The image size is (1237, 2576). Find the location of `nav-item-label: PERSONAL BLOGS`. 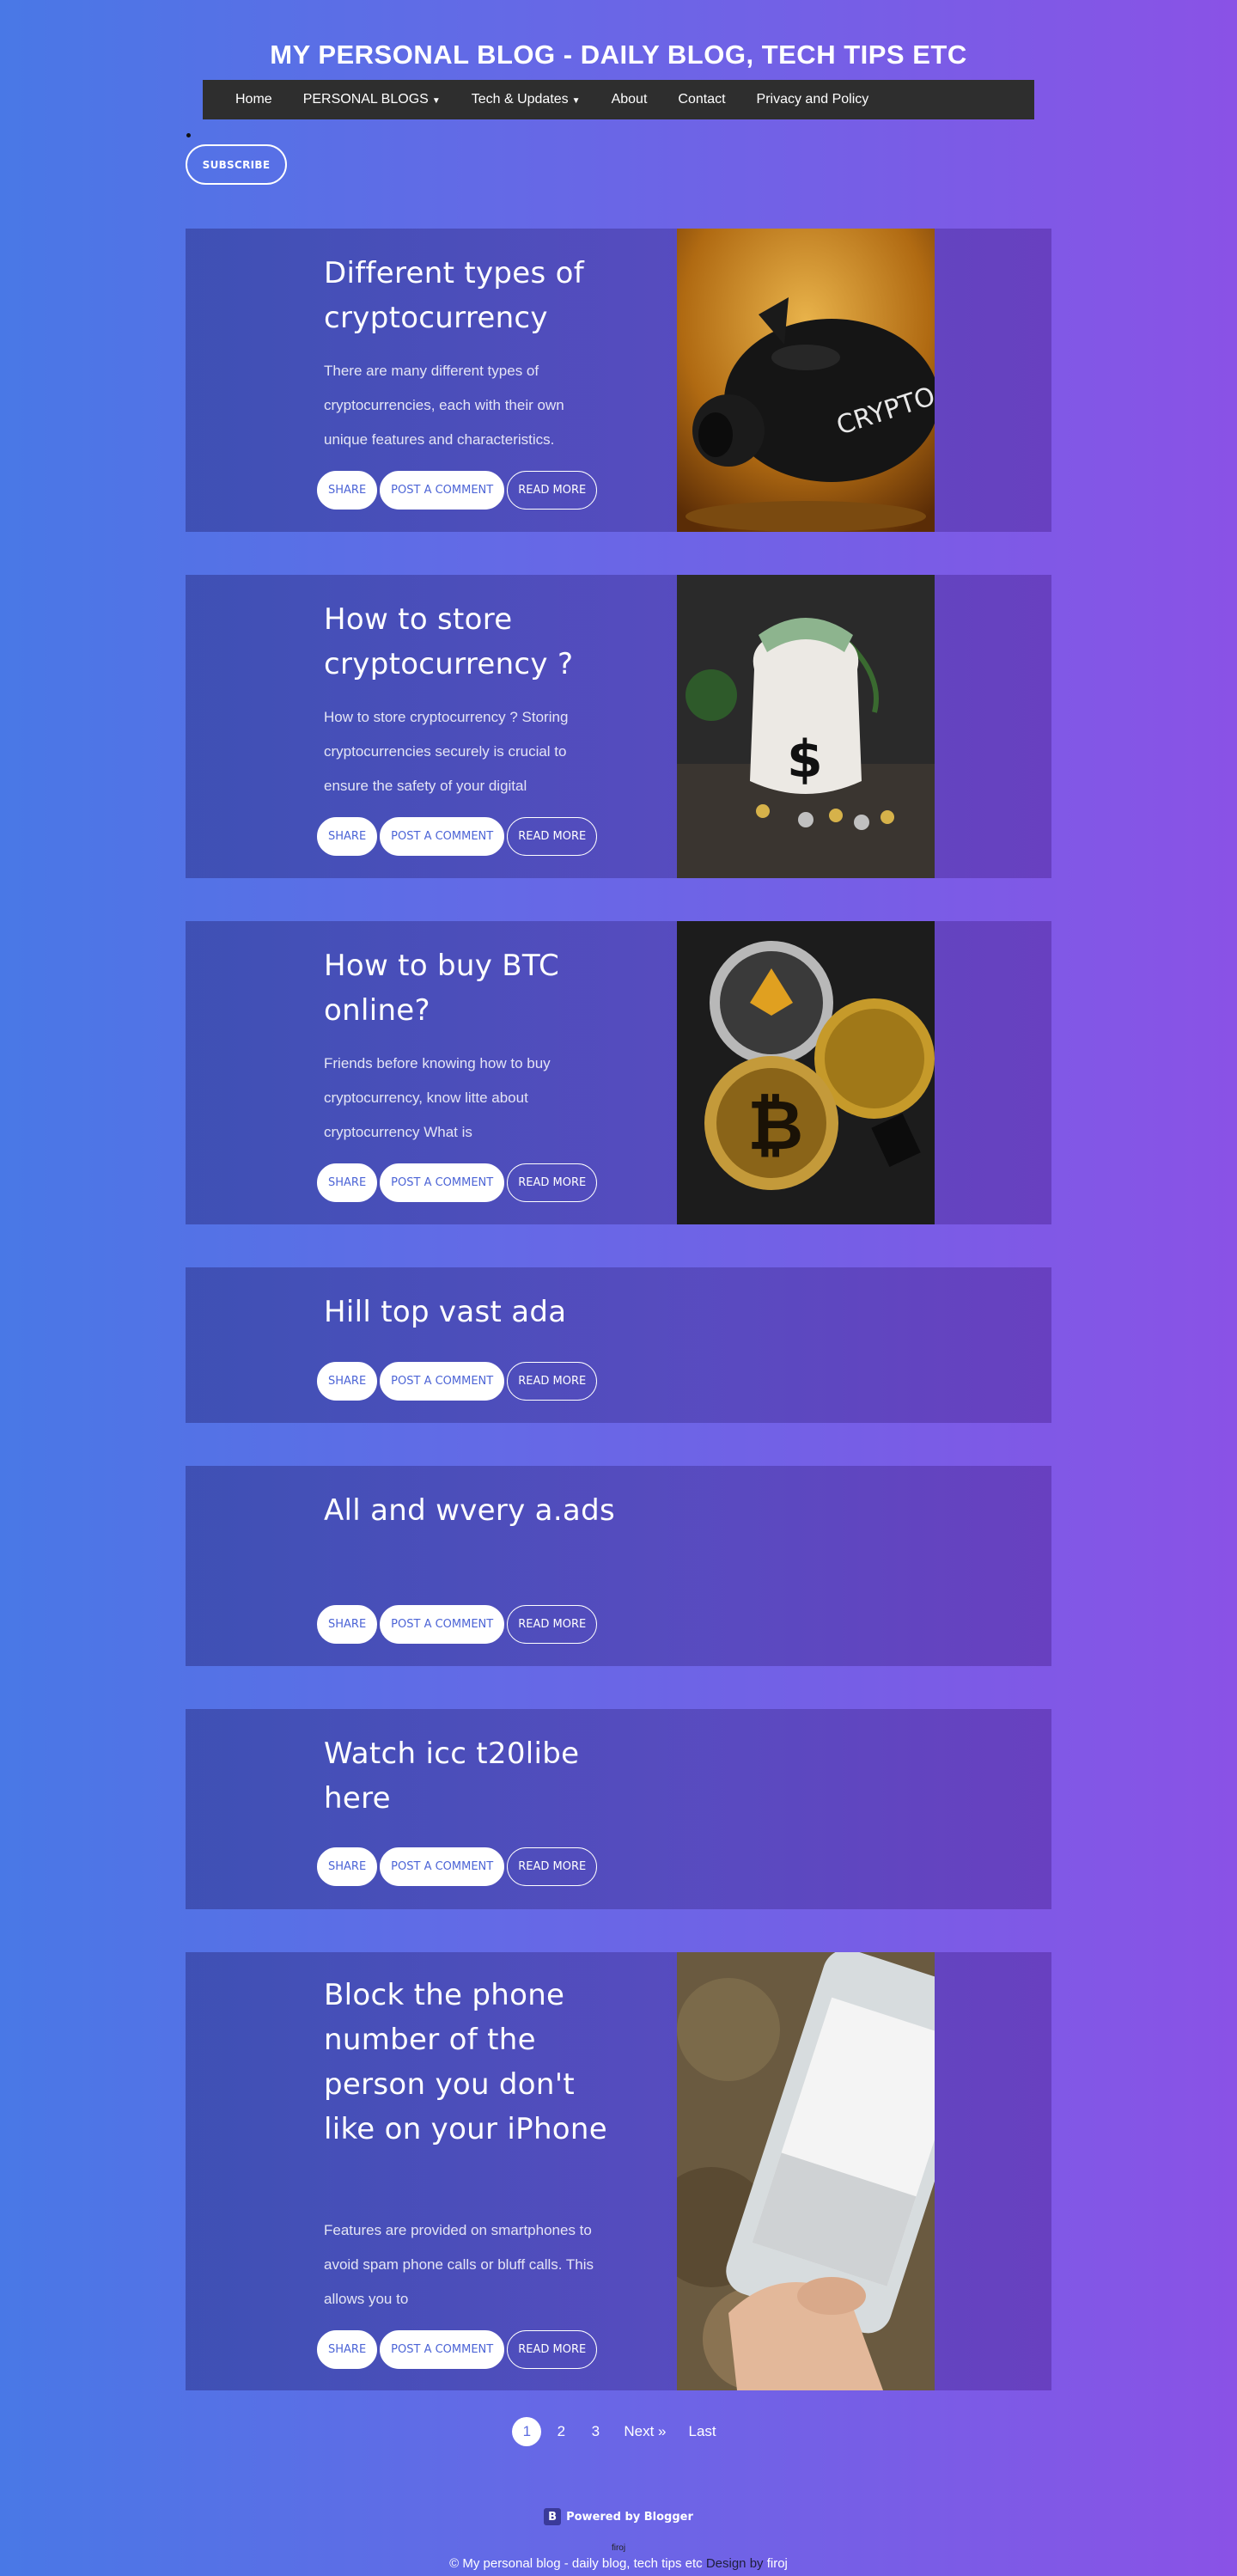

nav-item-label: PERSONAL BLOGS is located at coordinates (365, 99).